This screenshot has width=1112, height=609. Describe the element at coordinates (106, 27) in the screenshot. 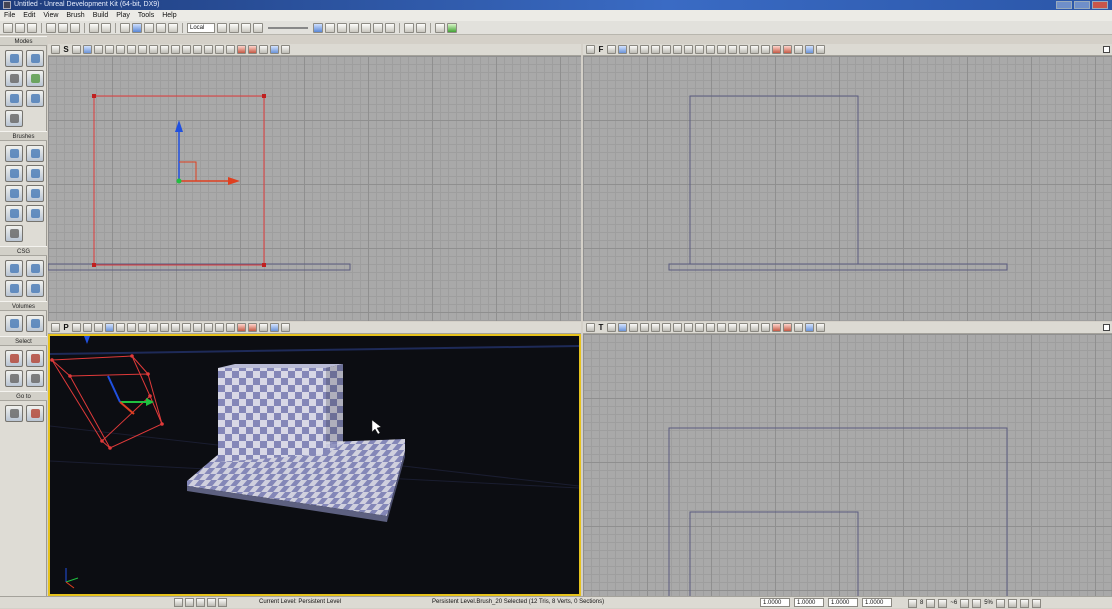

I see `redo-icon` at that location.